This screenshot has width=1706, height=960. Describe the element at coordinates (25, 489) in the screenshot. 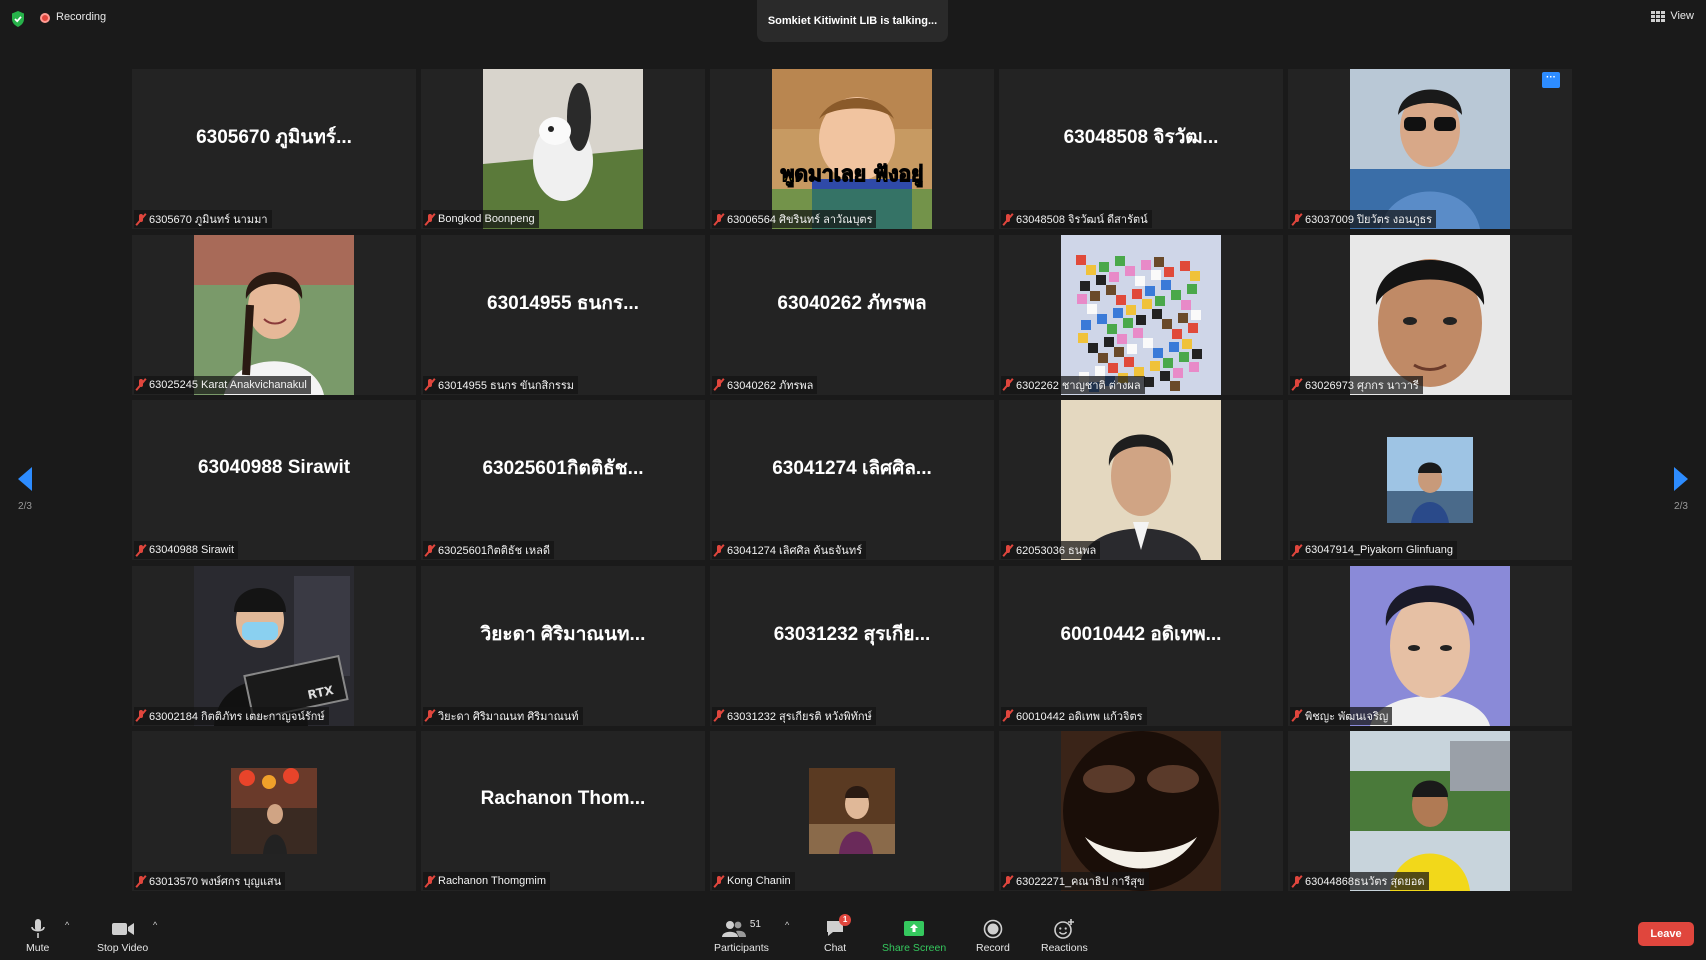

I see `previous-page-button: 2/3` at that location.